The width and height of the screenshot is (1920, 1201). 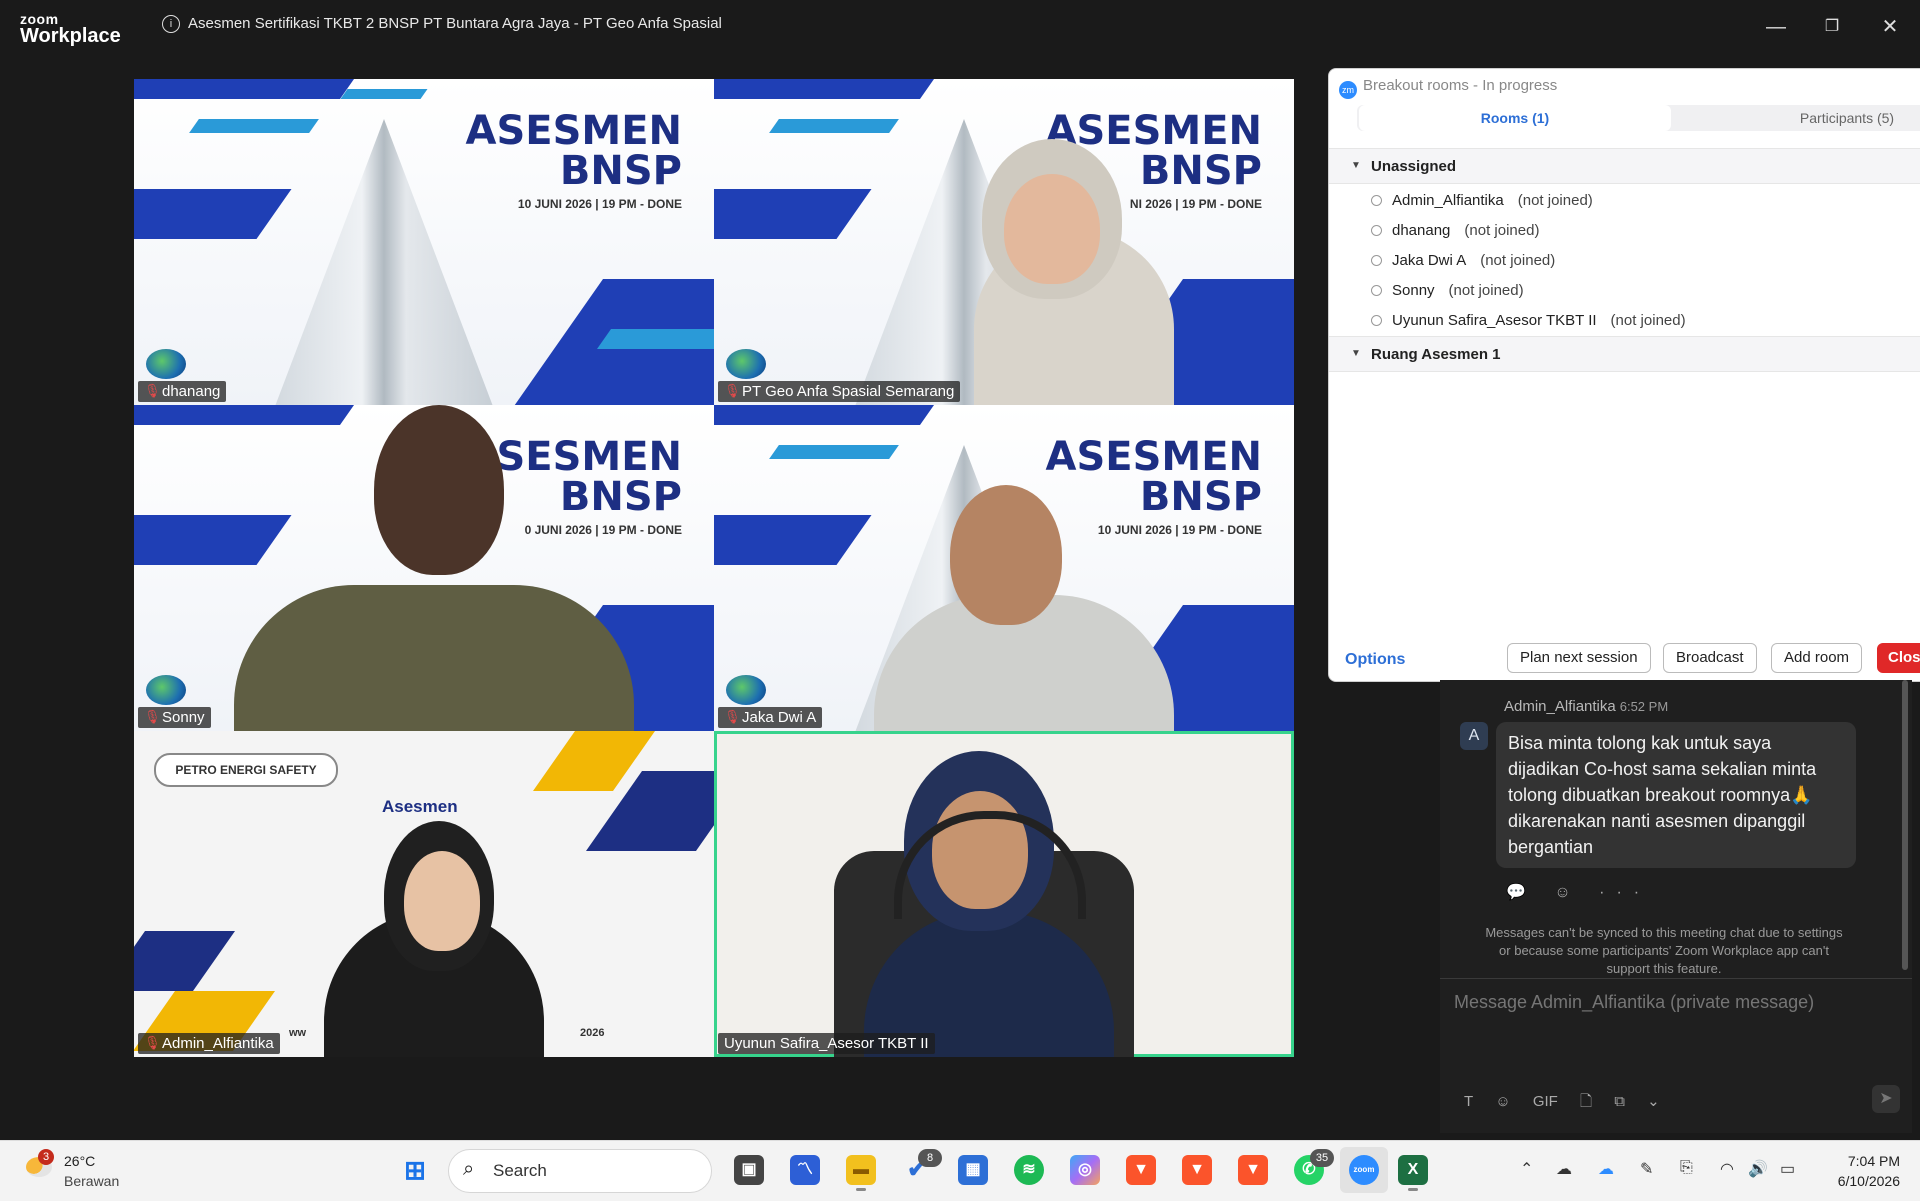 What do you see at coordinates (1528, 320) in the screenshot?
I see `participant-row: Uyunun Safira_Asesor TKBT II (not joined)` at bounding box center [1528, 320].